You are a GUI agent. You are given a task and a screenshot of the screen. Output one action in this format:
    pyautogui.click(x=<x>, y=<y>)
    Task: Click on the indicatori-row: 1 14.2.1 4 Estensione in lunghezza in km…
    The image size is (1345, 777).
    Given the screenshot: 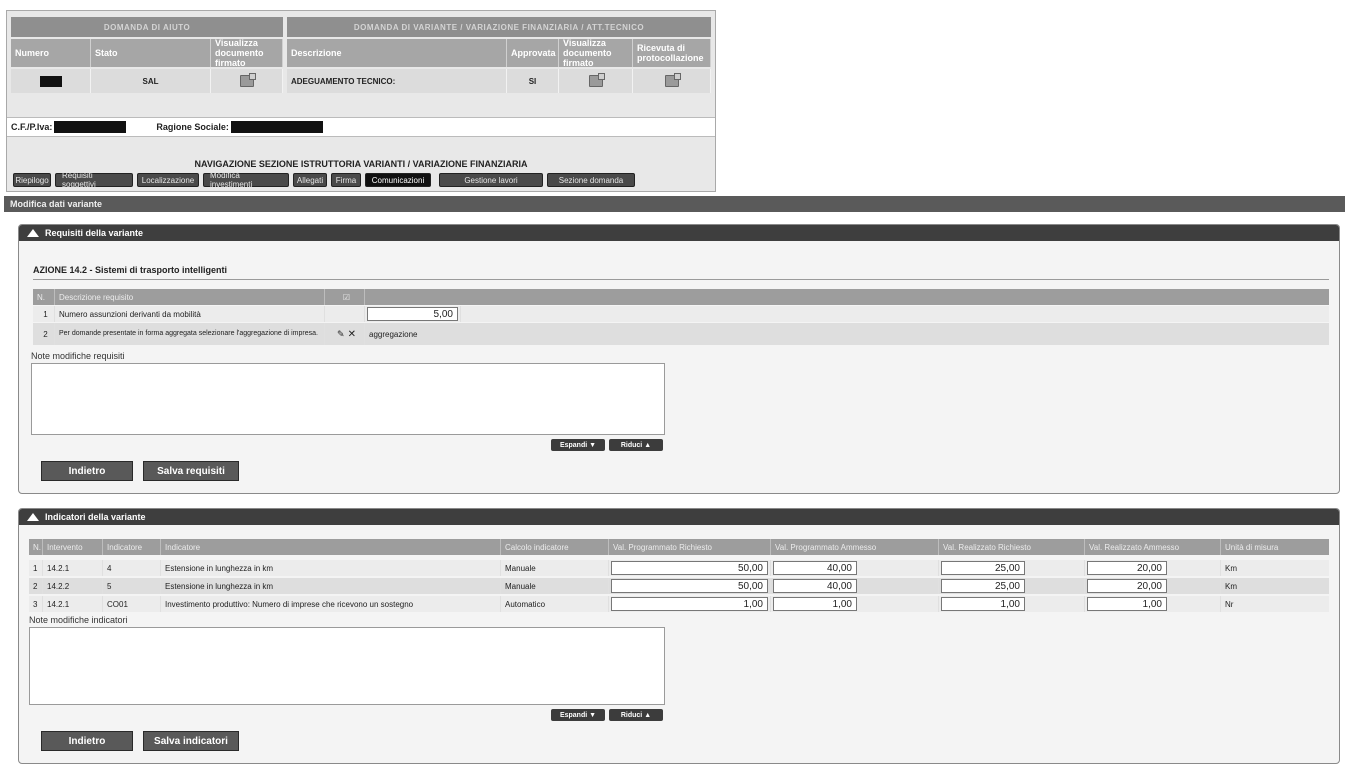 What is the action you would take?
    pyautogui.click(x=679, y=568)
    